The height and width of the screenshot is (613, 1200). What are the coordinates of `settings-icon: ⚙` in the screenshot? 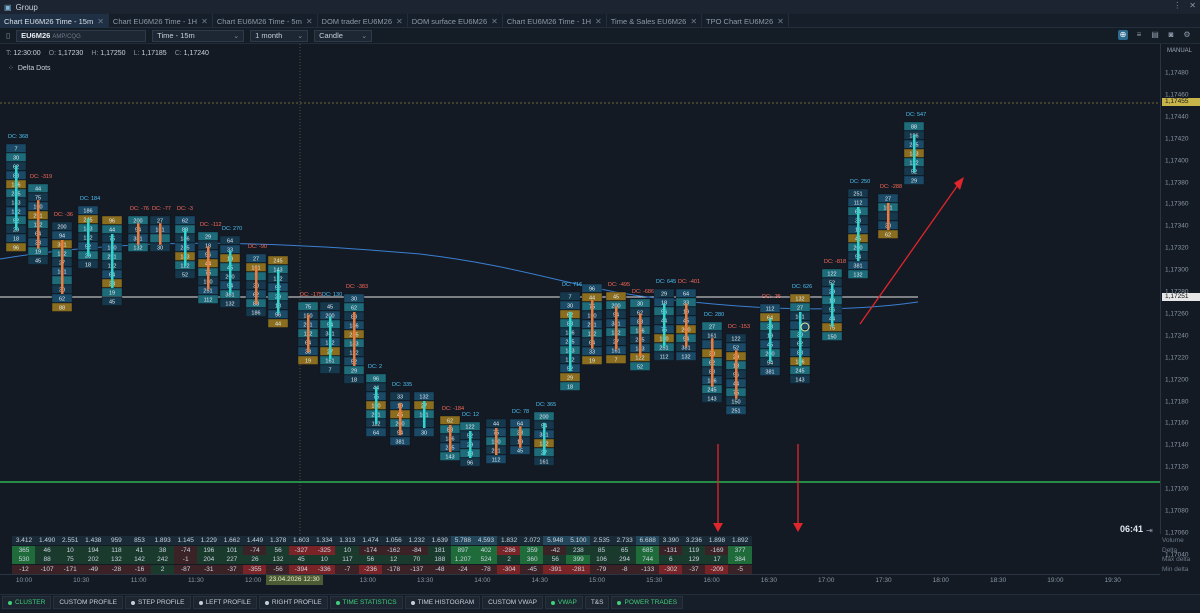 It's located at (1187, 35).